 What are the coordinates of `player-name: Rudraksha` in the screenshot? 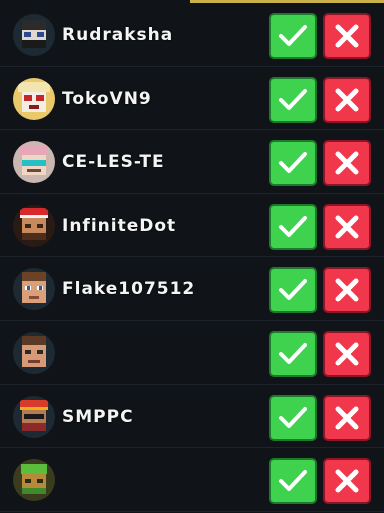 It's located at (118, 35).